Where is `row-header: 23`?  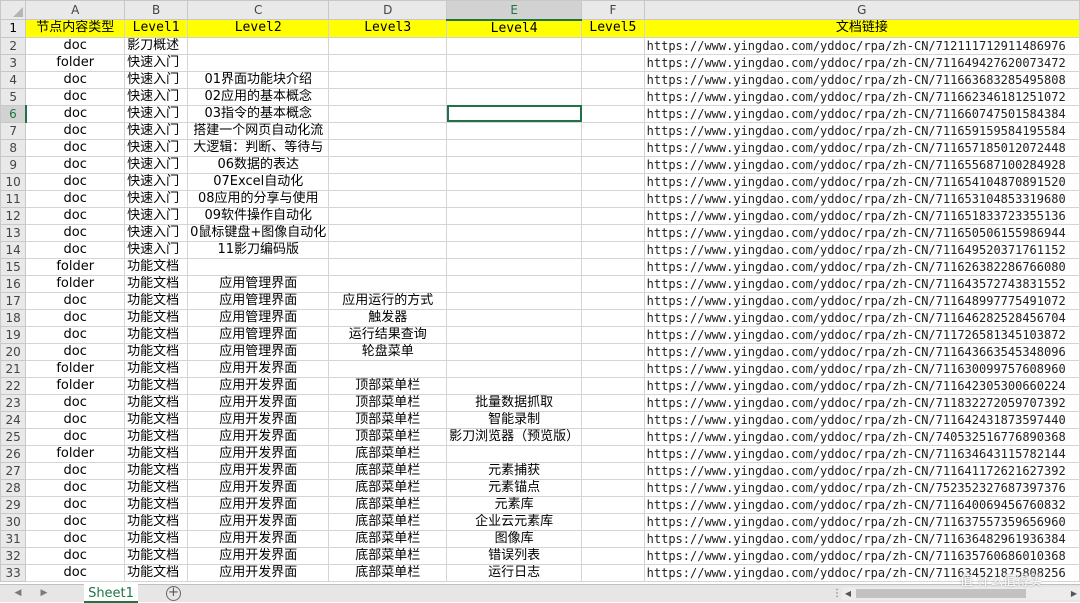 row-header: 23 is located at coordinates (13, 402).